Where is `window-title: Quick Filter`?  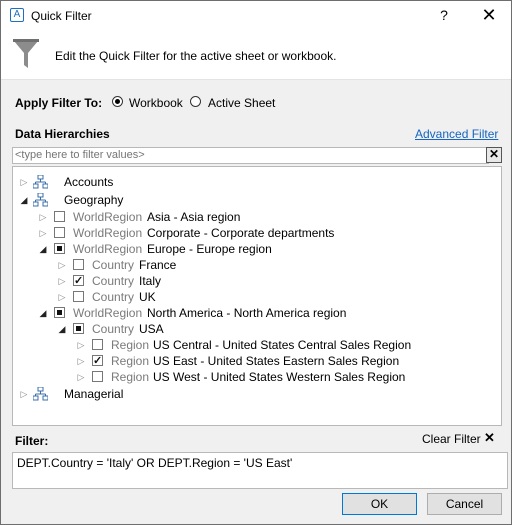
window-title: Quick Filter is located at coordinates (61, 16).